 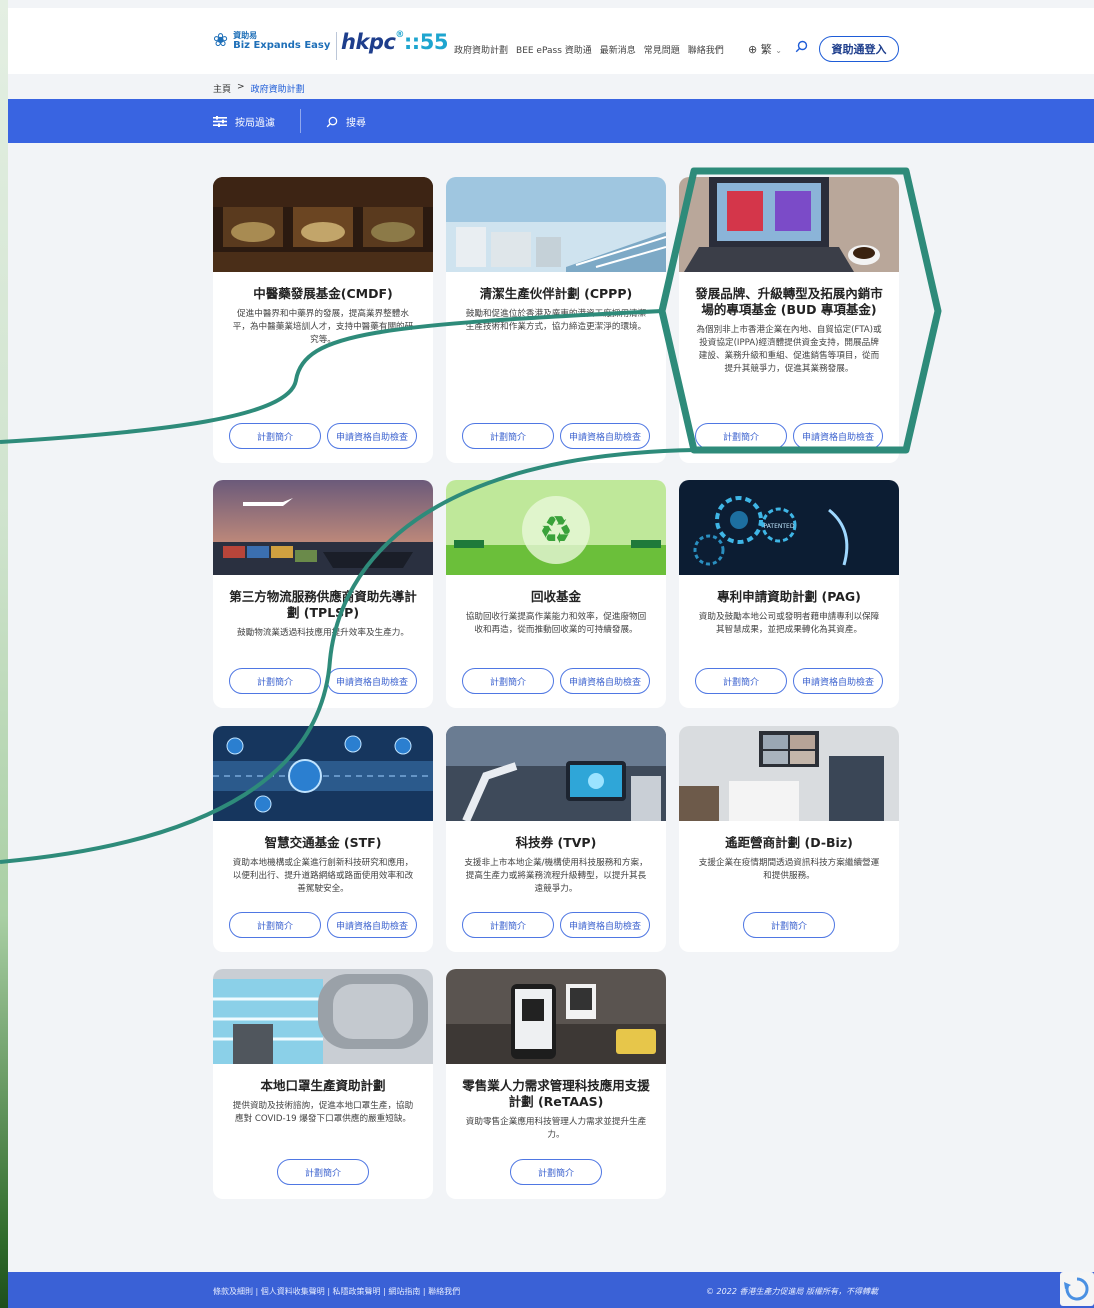 I want to click on scheme-description: 支援企業在疫情期間透過資訊科技方案繼續營運和提供服務。, so click(x=789, y=869).